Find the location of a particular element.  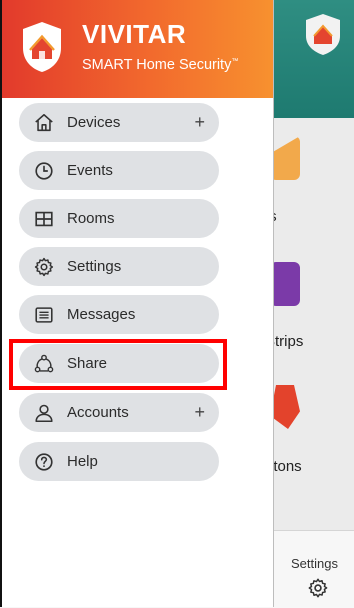

app-logo-icon is located at coordinates (323, 34).